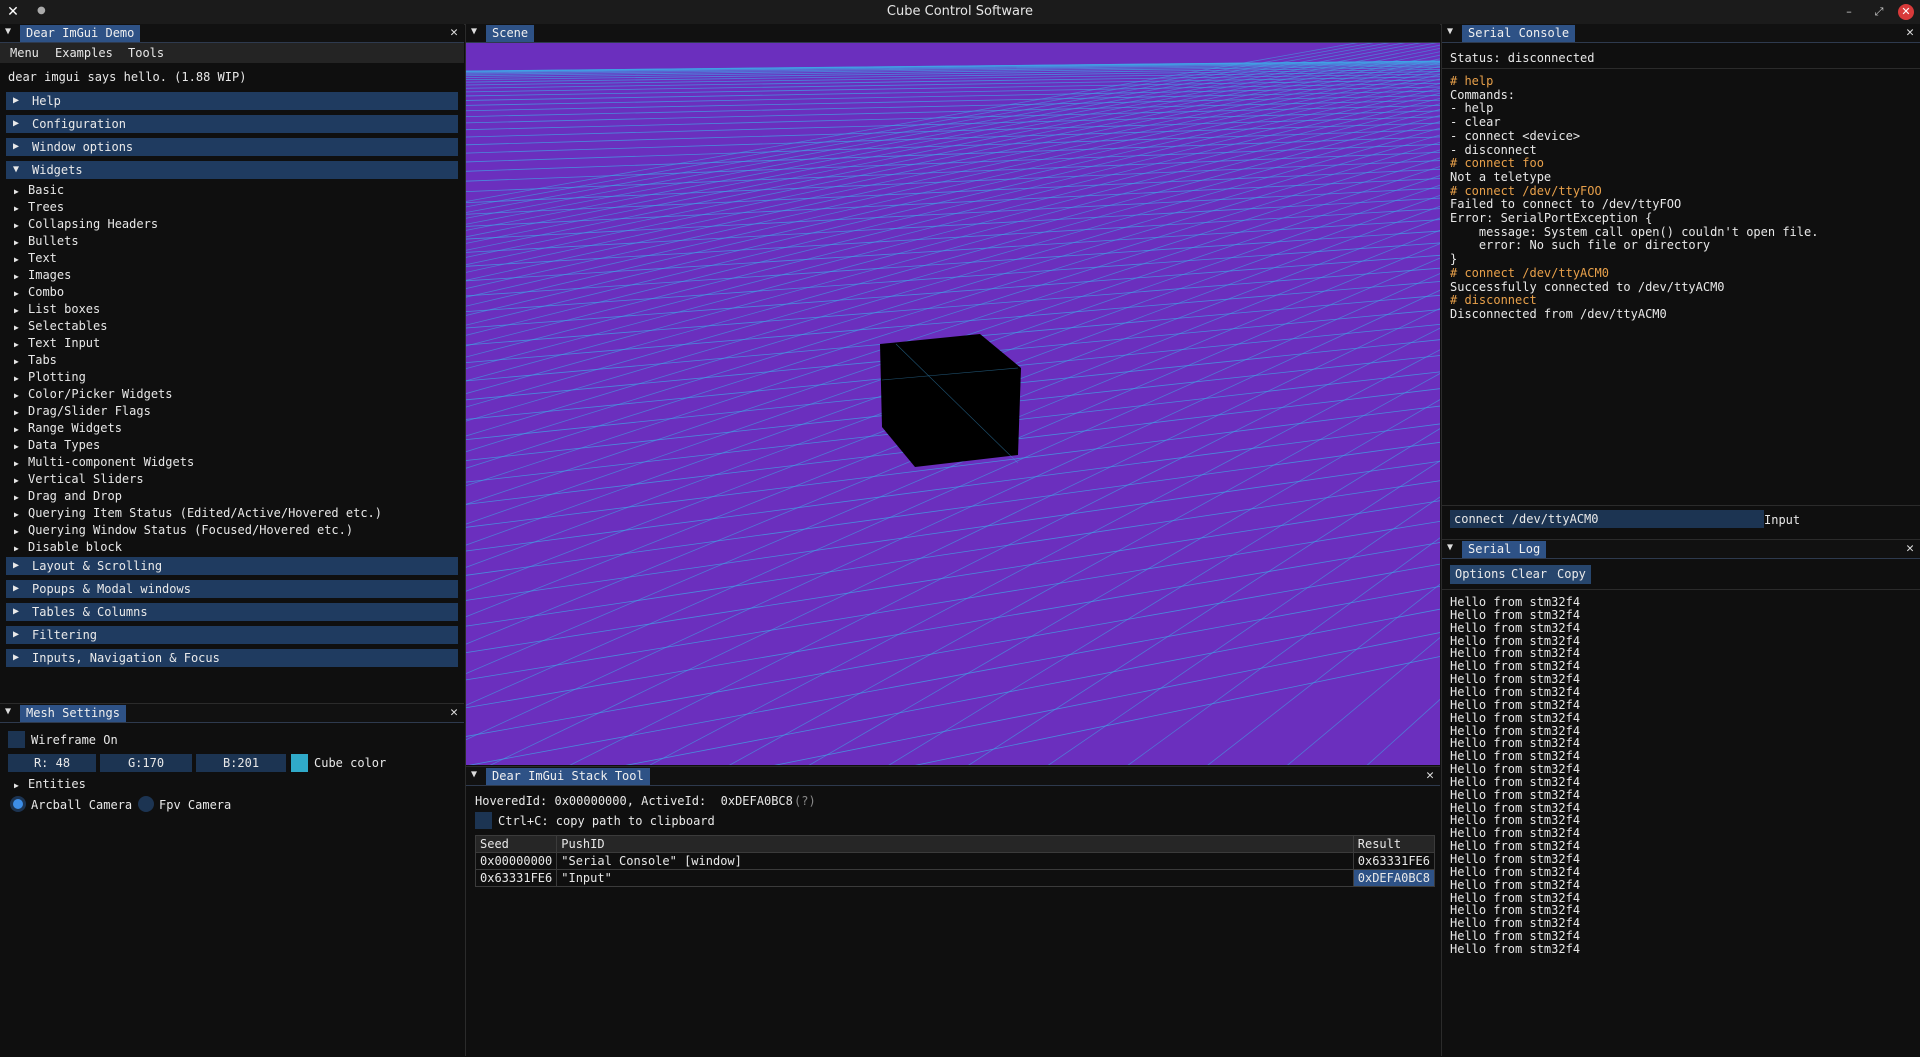 The width and height of the screenshot is (1920, 1057). What do you see at coordinates (84, 53) in the screenshot?
I see `menu-item-examples: Examples` at bounding box center [84, 53].